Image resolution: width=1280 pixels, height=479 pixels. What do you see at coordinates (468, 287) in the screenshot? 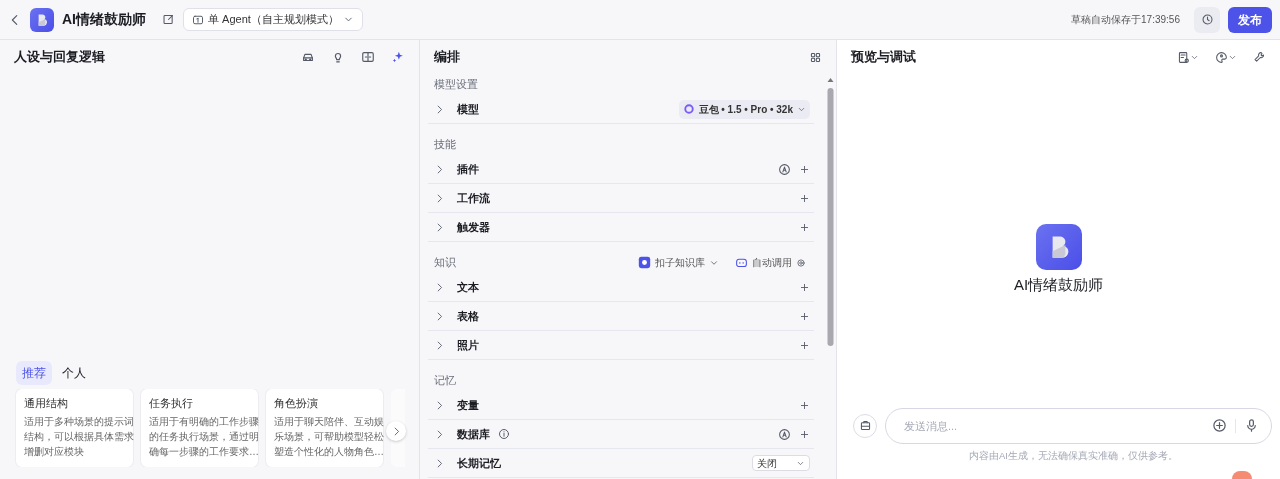
I see `row-label: 文本` at bounding box center [468, 287].